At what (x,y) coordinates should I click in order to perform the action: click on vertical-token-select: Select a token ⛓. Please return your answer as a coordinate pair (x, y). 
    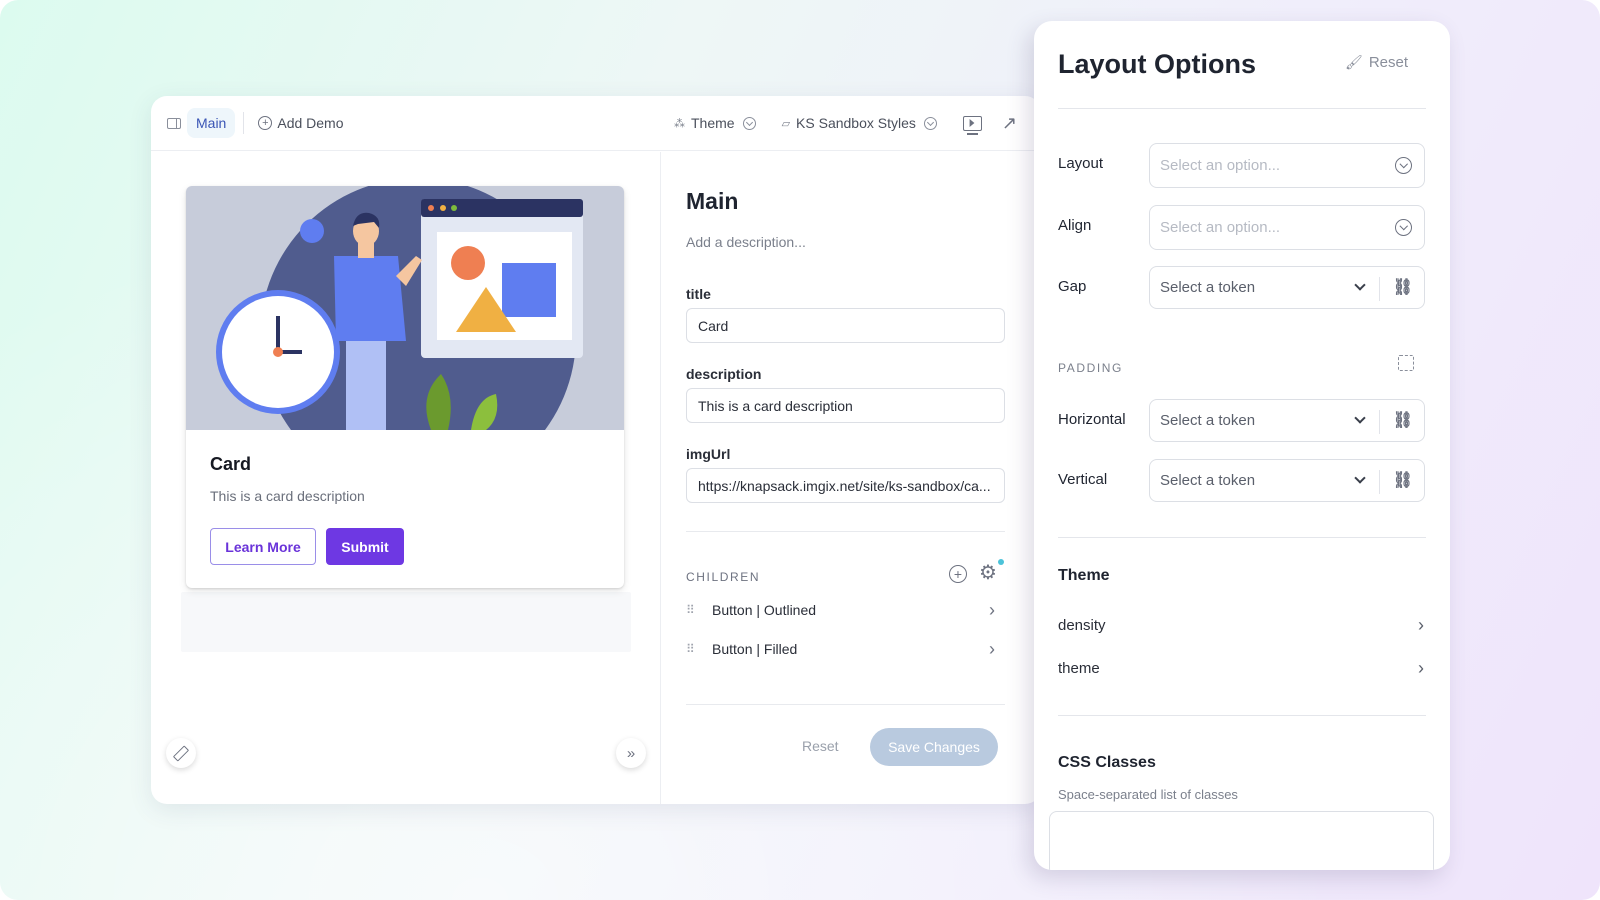
    Looking at the image, I should click on (1287, 480).